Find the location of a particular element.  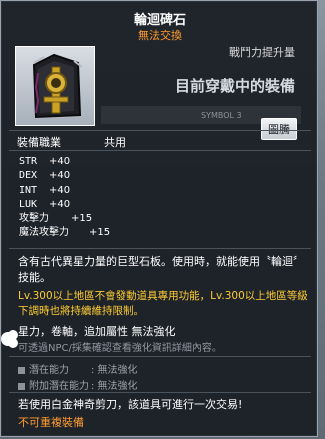

potential-label: 潛在能力 is located at coordinates (49, 370).